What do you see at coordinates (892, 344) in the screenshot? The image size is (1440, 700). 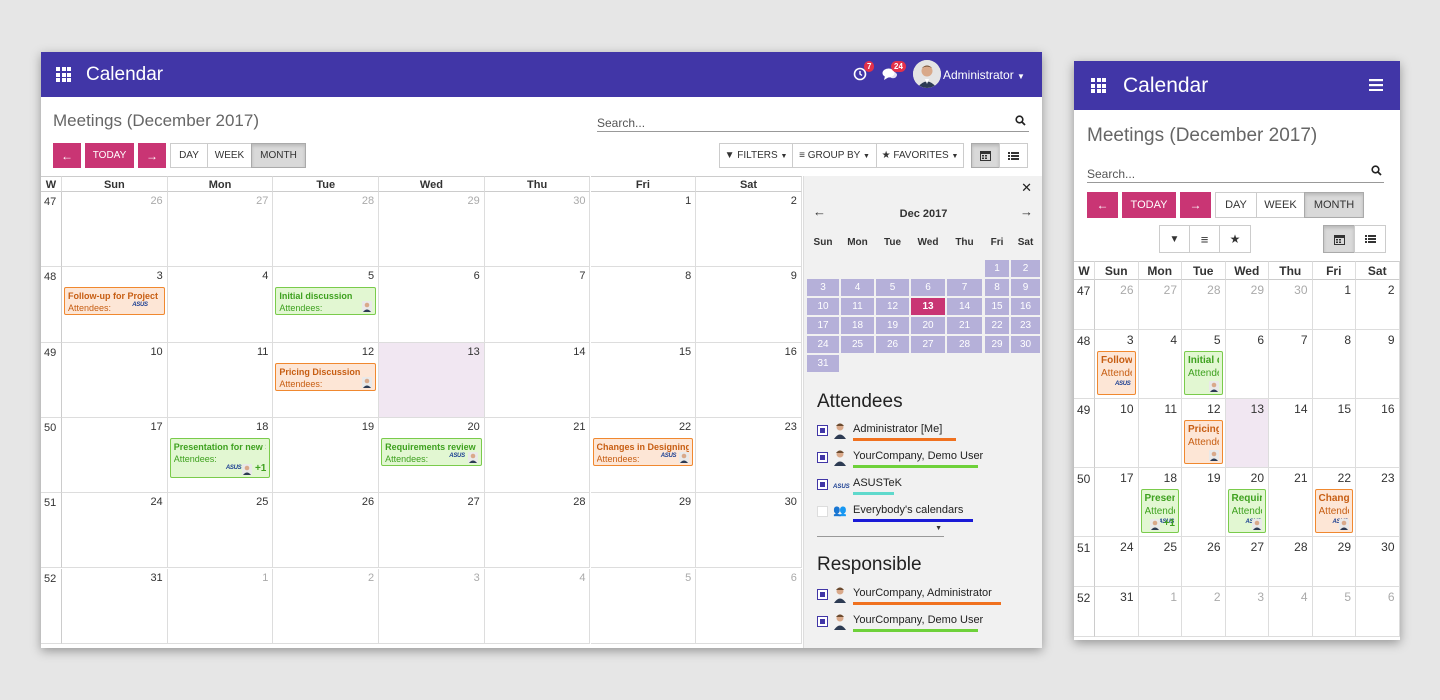 I see `mini-calendar-day: 26` at bounding box center [892, 344].